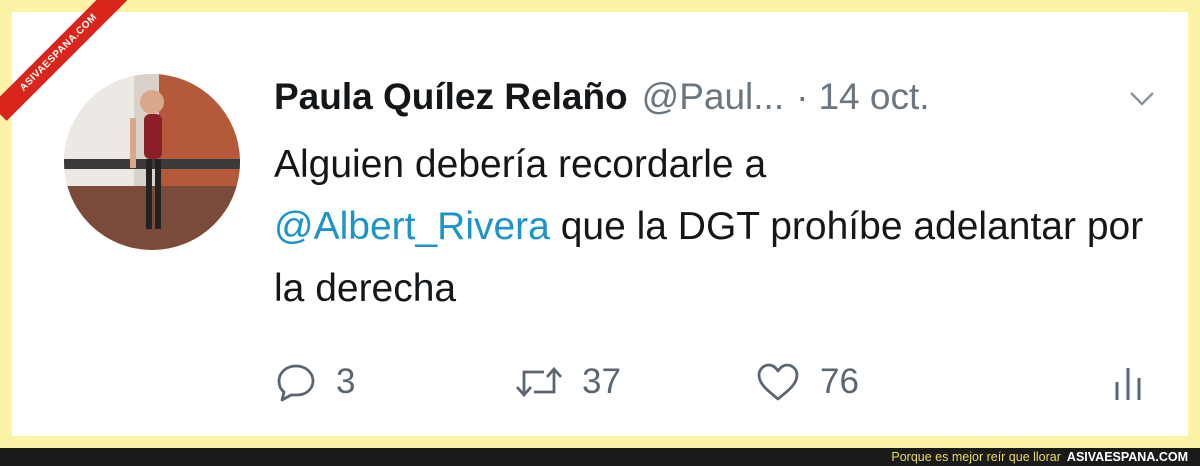  I want to click on retweet-button: 37, so click(567, 382).